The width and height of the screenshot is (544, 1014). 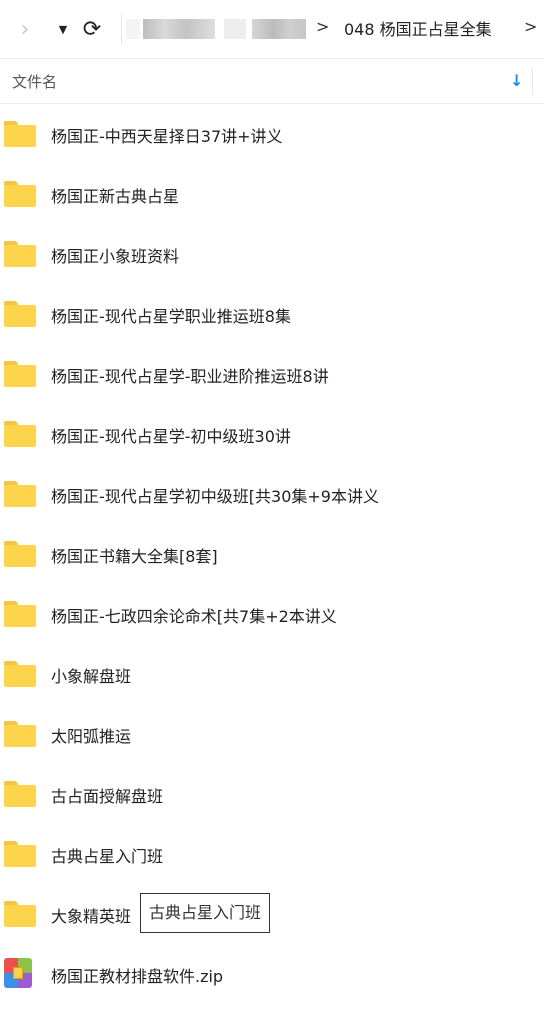 I want to click on file-row: 杨国正新古典占星, so click(x=272, y=194).